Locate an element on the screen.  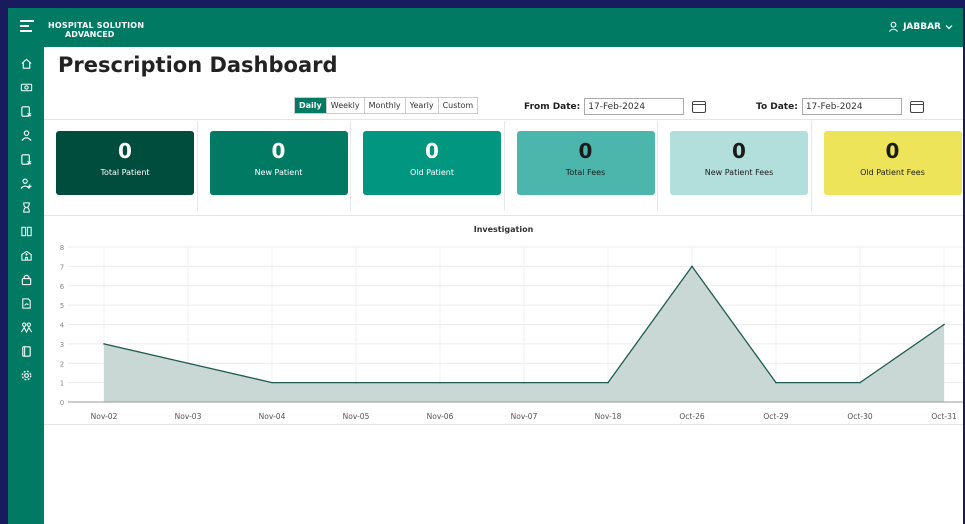
hospital-icon is located at coordinates (26, 255).